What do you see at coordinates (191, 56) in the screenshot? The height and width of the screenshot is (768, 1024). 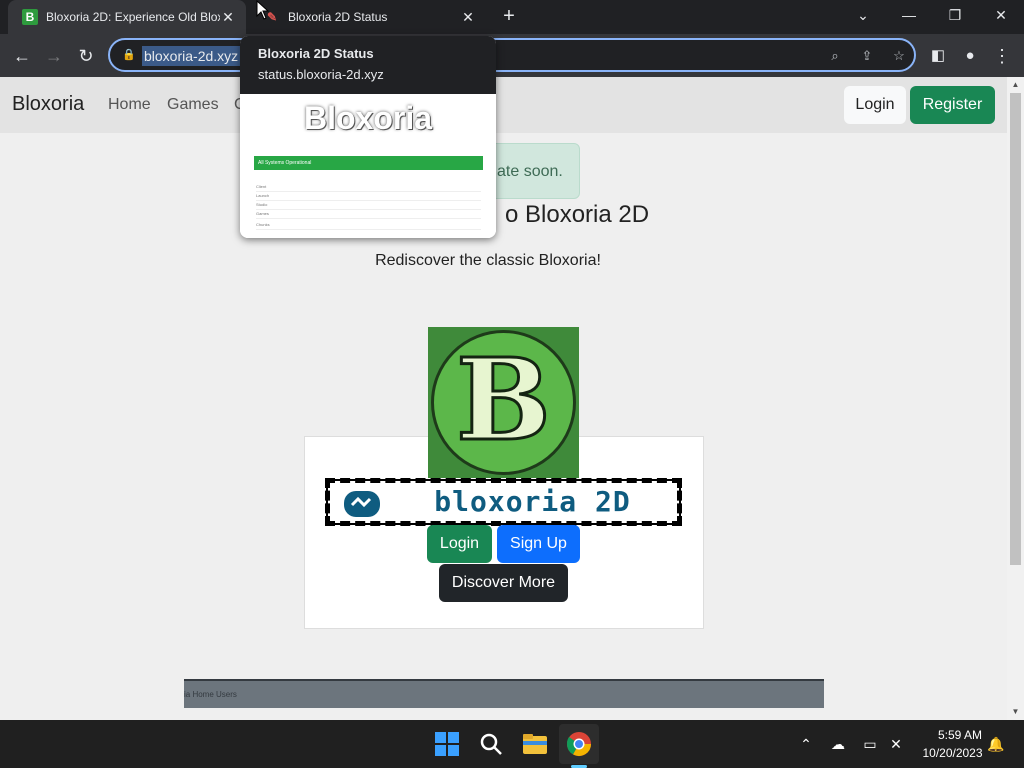 I see `url-text: bloxoria-2d.xyz` at bounding box center [191, 56].